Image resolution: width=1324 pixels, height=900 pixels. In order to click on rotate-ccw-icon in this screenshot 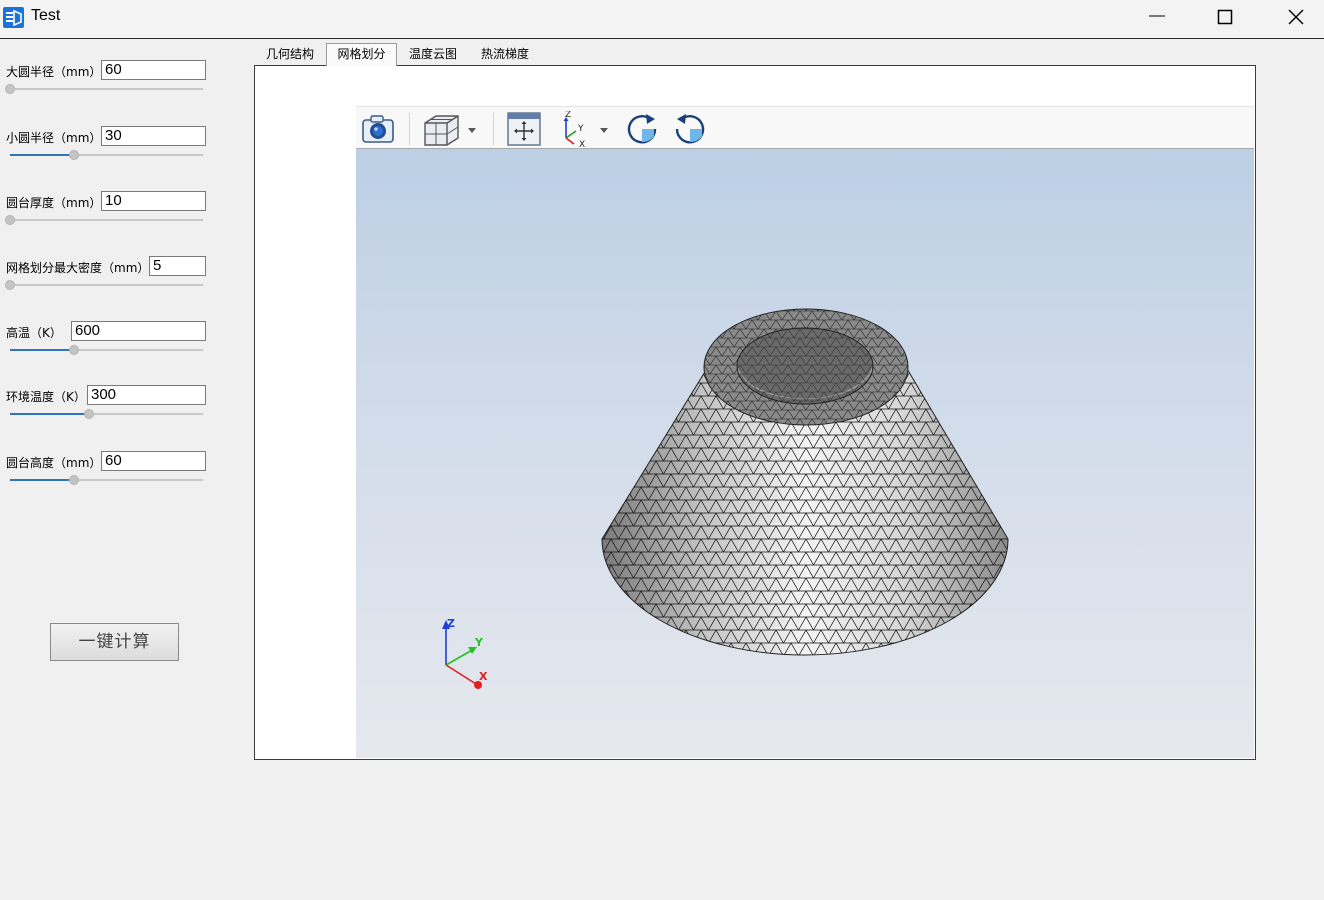, I will do `click(690, 129)`.